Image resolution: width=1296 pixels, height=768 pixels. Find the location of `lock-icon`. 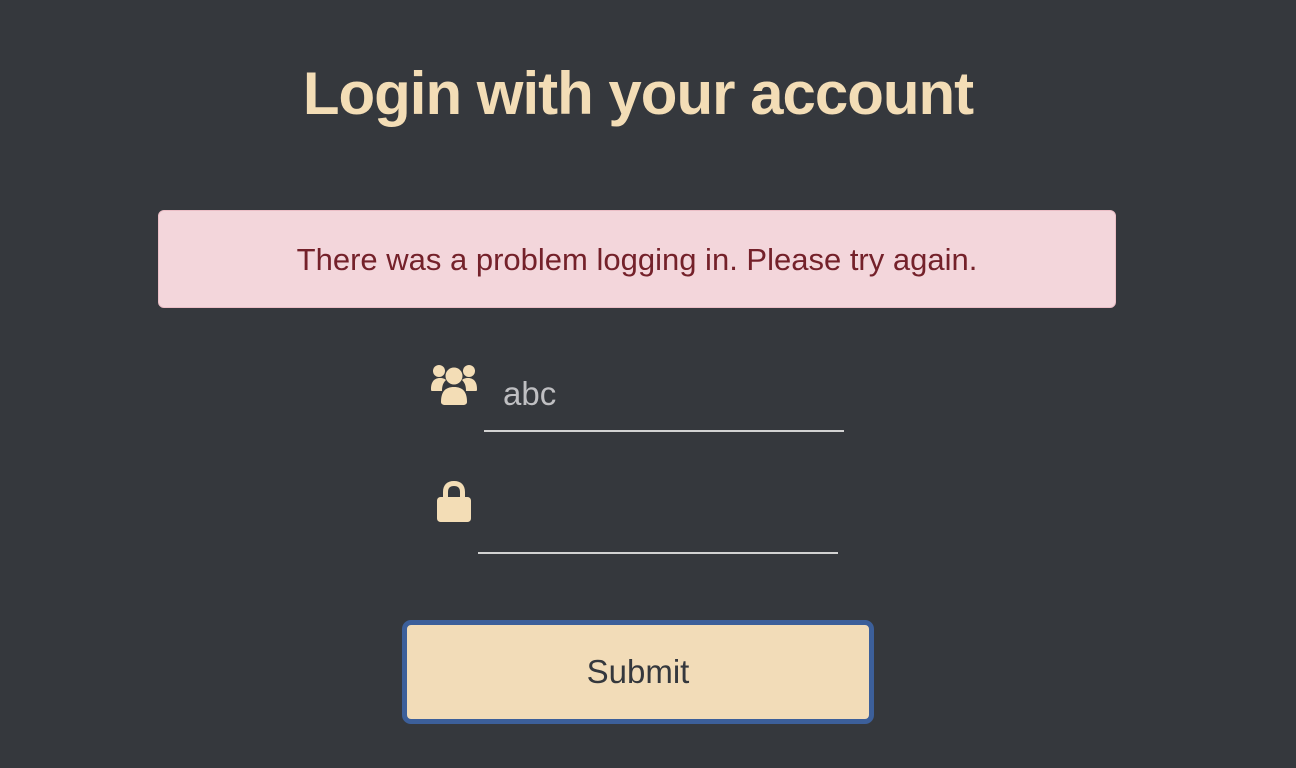

lock-icon is located at coordinates (454, 501).